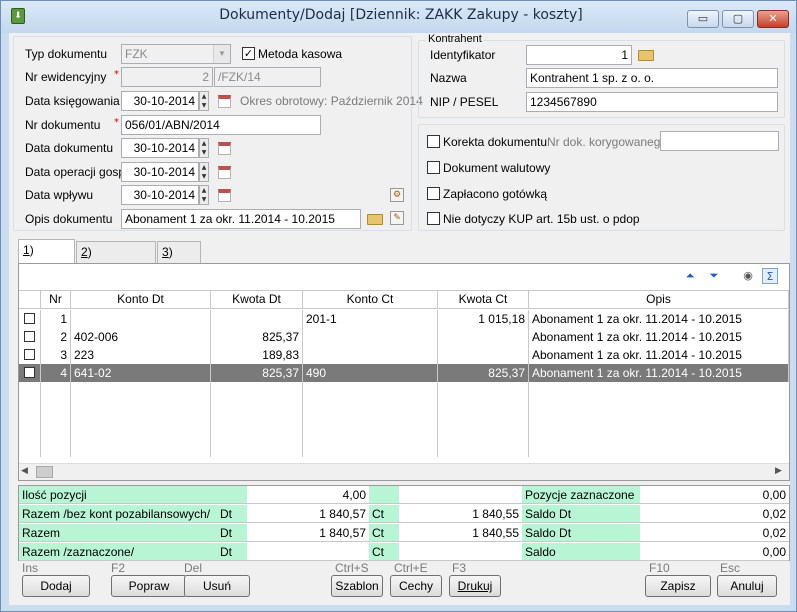  What do you see at coordinates (714, 276) in the screenshot?
I see `move-down-icon: ⏷` at bounding box center [714, 276].